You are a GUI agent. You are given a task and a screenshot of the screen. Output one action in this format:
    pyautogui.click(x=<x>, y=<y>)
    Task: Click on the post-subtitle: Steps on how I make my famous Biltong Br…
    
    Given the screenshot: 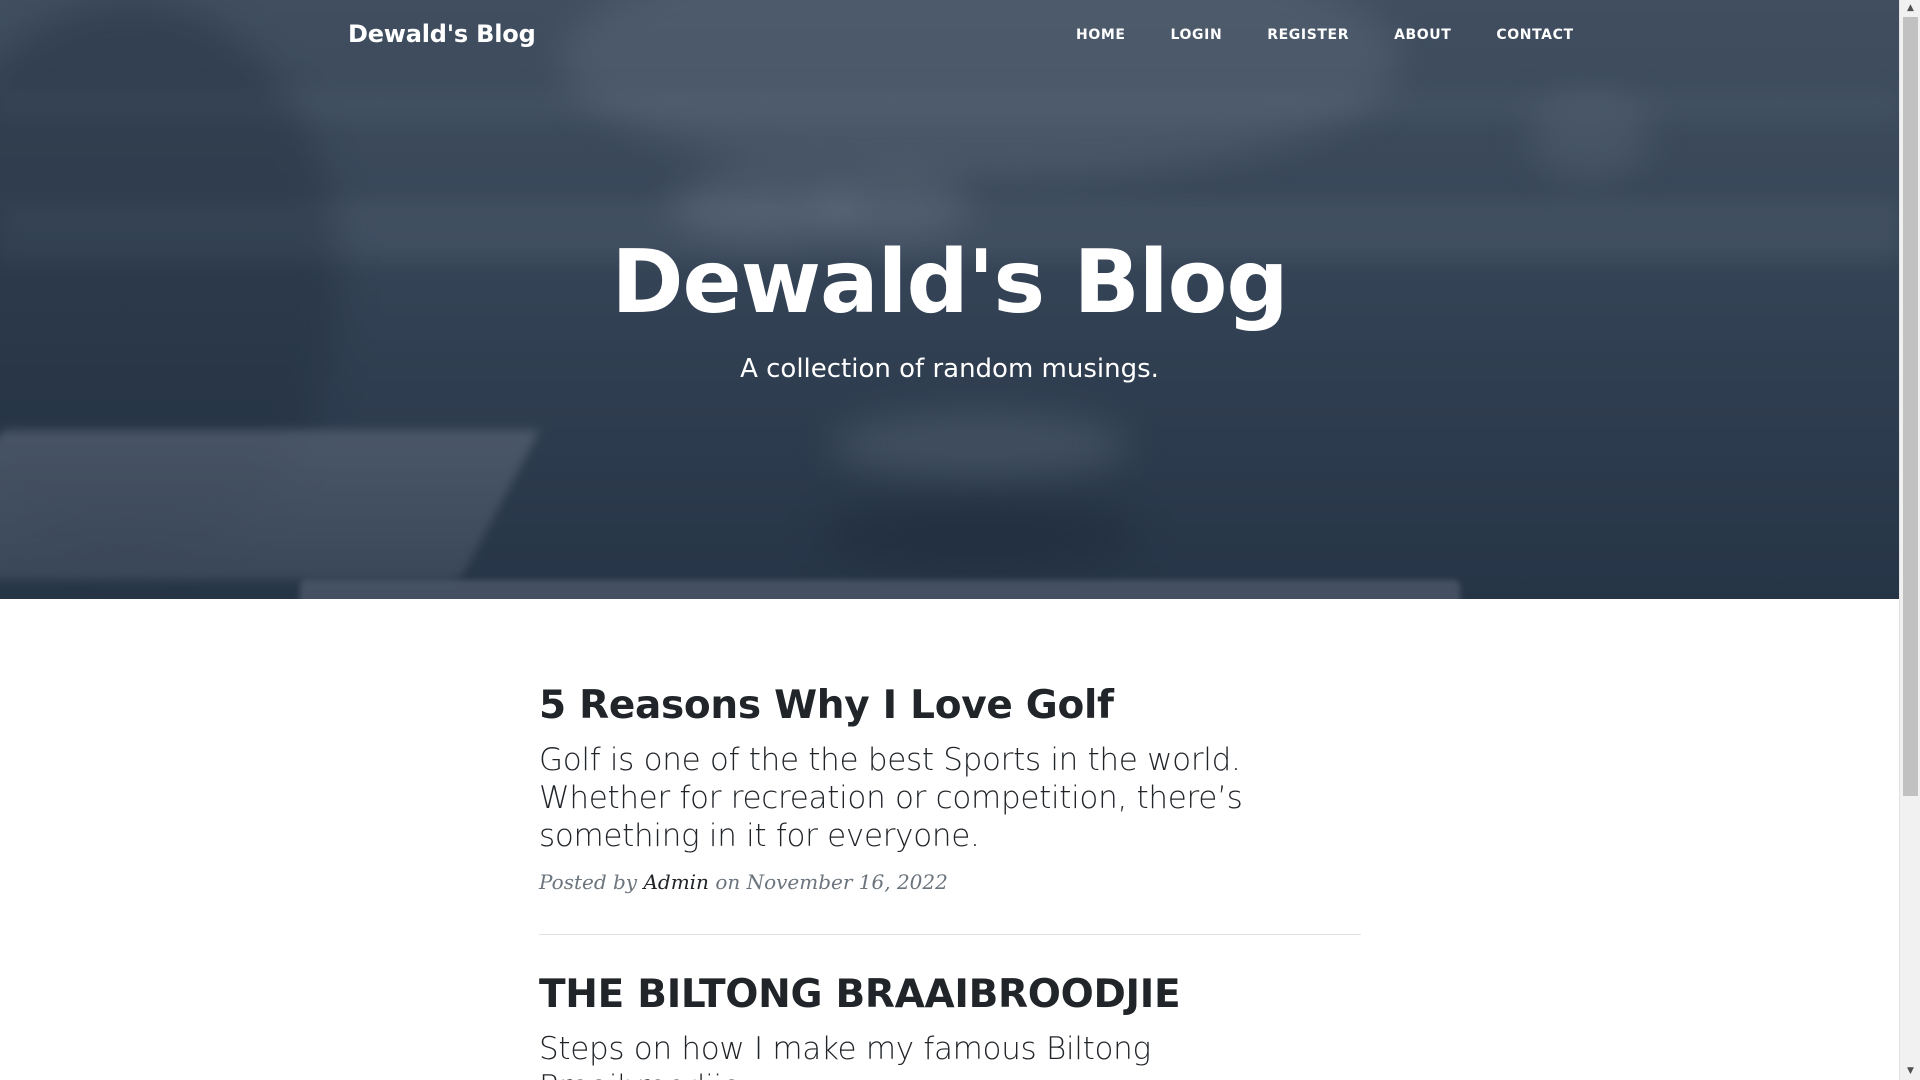 What is the action you would take?
    pyautogui.click(x=950, y=1055)
    